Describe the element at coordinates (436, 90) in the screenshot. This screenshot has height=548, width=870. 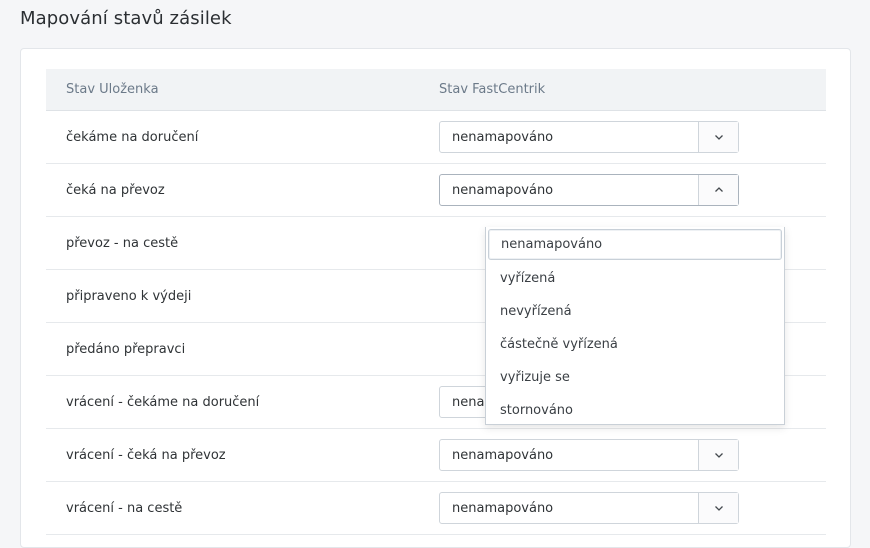
I see `table-header: Stav Uloženka Stav FastCentrik` at that location.